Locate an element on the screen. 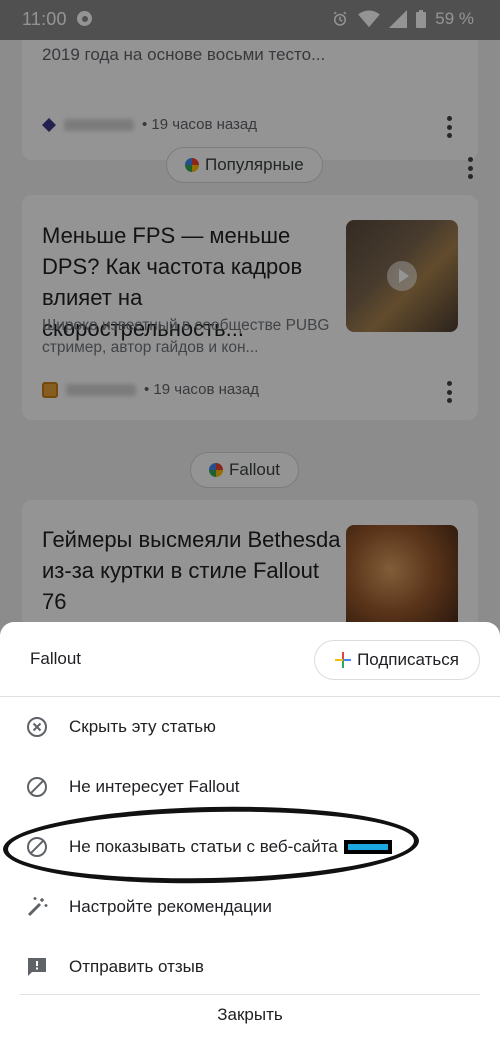 This screenshot has width=500, height=1055. subscribe-label: Подписаться is located at coordinates (408, 659).